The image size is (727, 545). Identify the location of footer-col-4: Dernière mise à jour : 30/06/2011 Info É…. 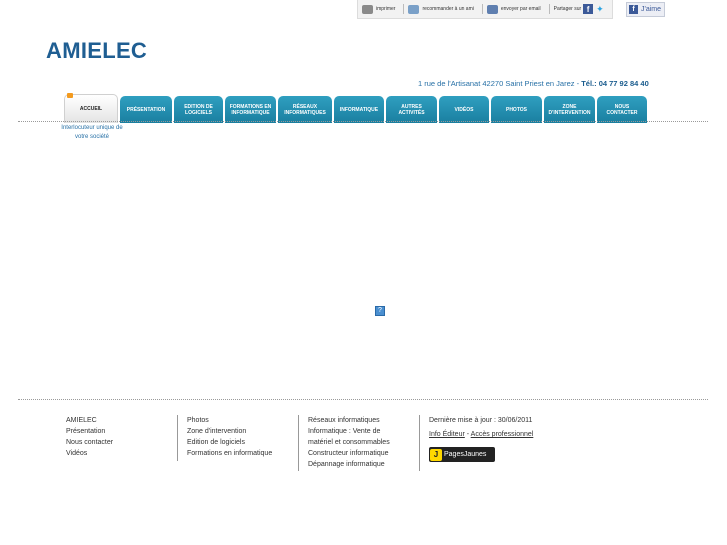
(476, 443).